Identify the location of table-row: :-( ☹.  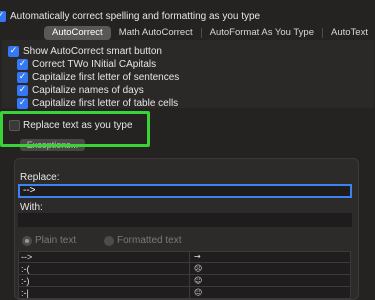
(184, 269).